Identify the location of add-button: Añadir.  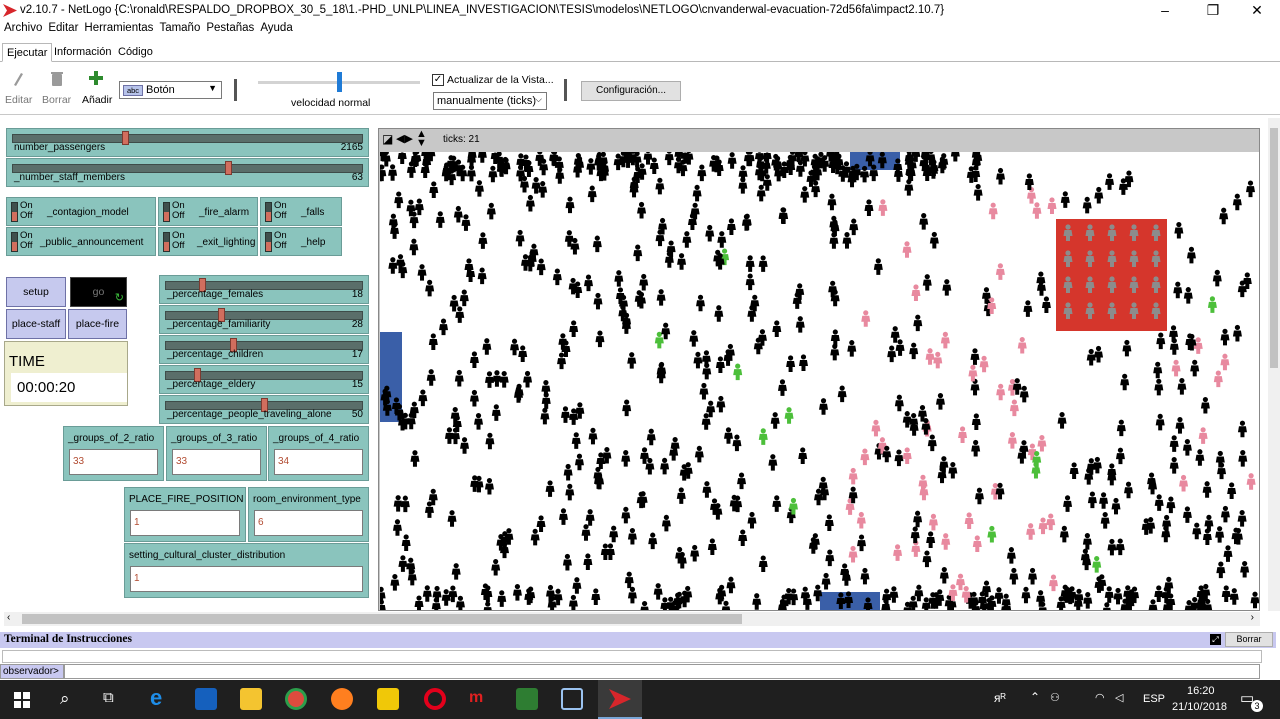
(97, 100).